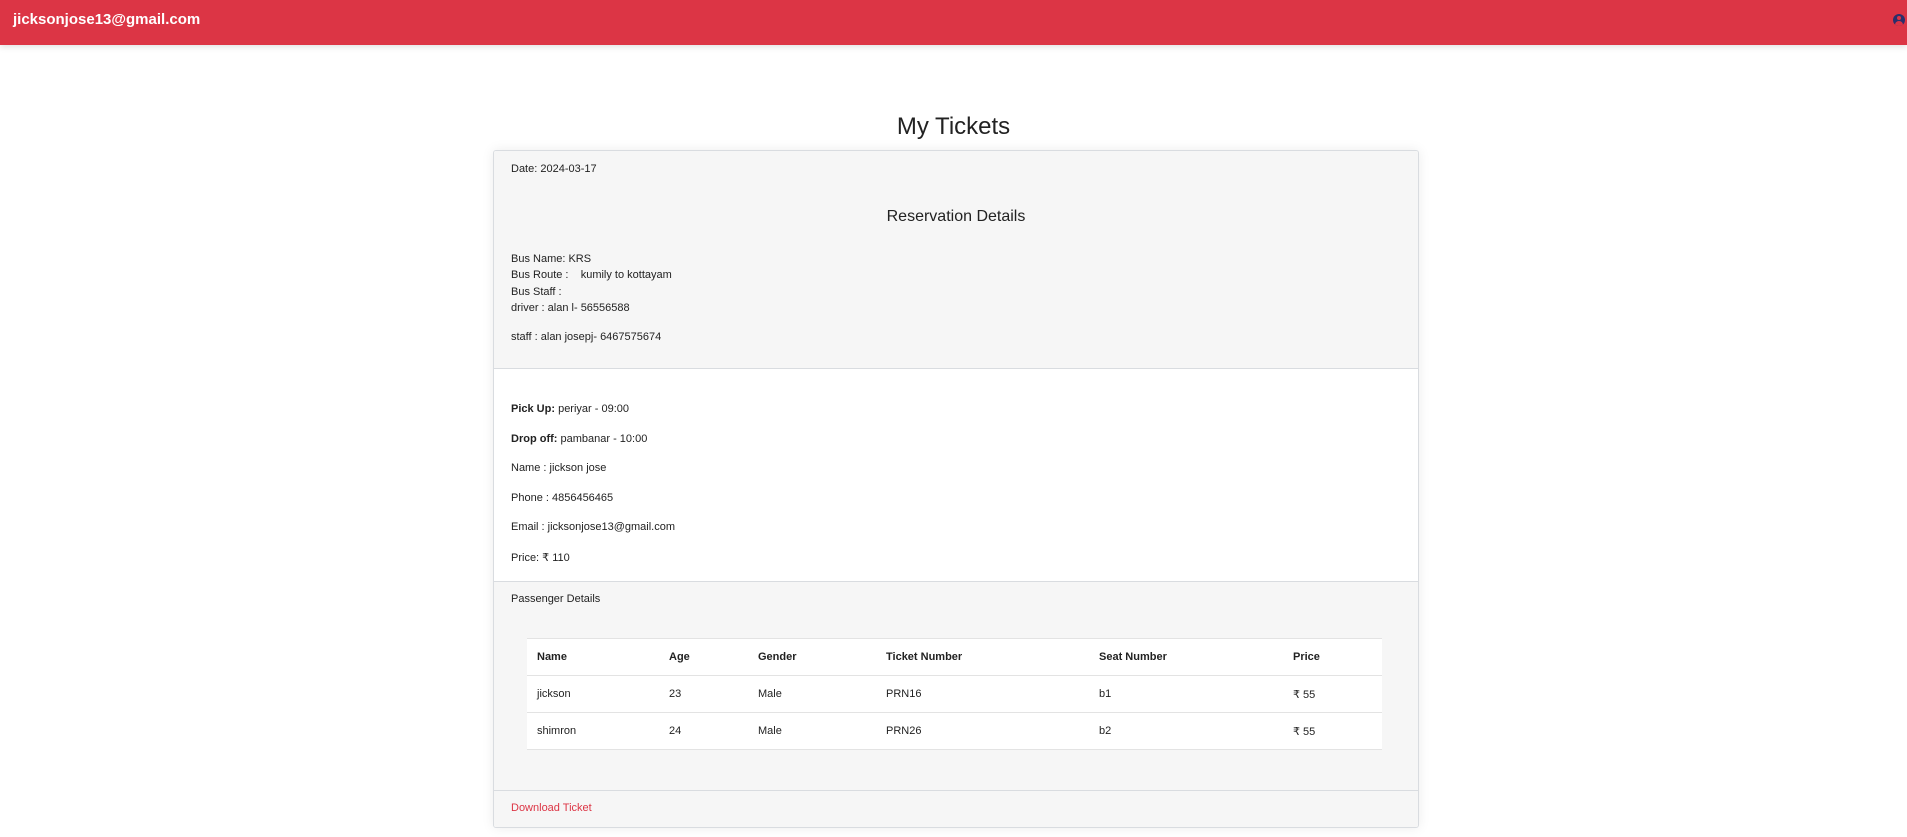  What do you see at coordinates (982, 731) in the screenshot?
I see `table-cell: PRN26` at bounding box center [982, 731].